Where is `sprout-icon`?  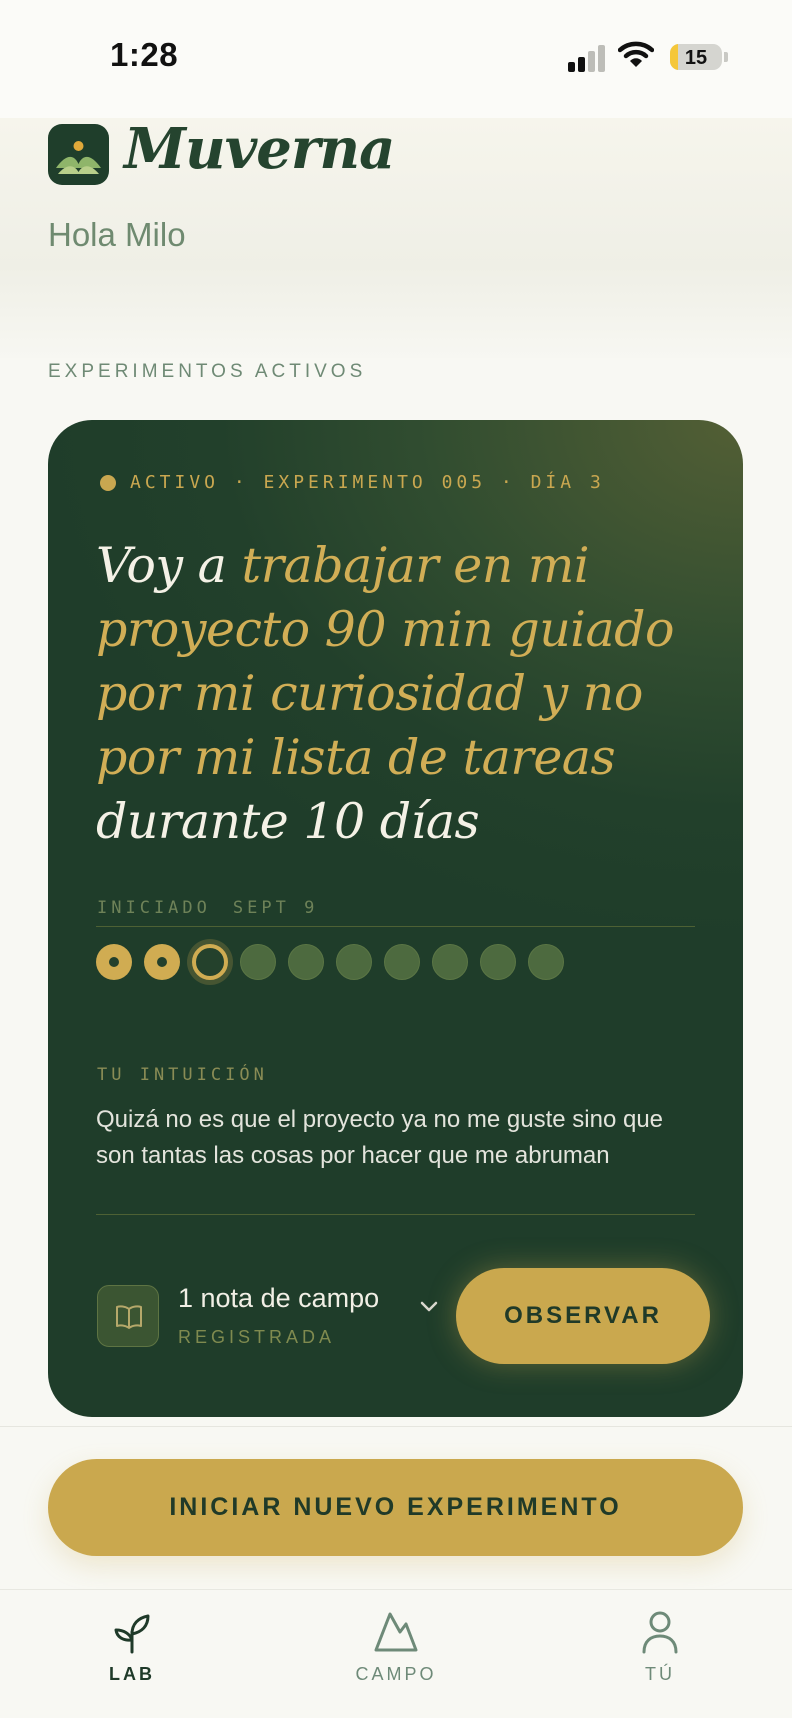 sprout-icon is located at coordinates (132, 1634).